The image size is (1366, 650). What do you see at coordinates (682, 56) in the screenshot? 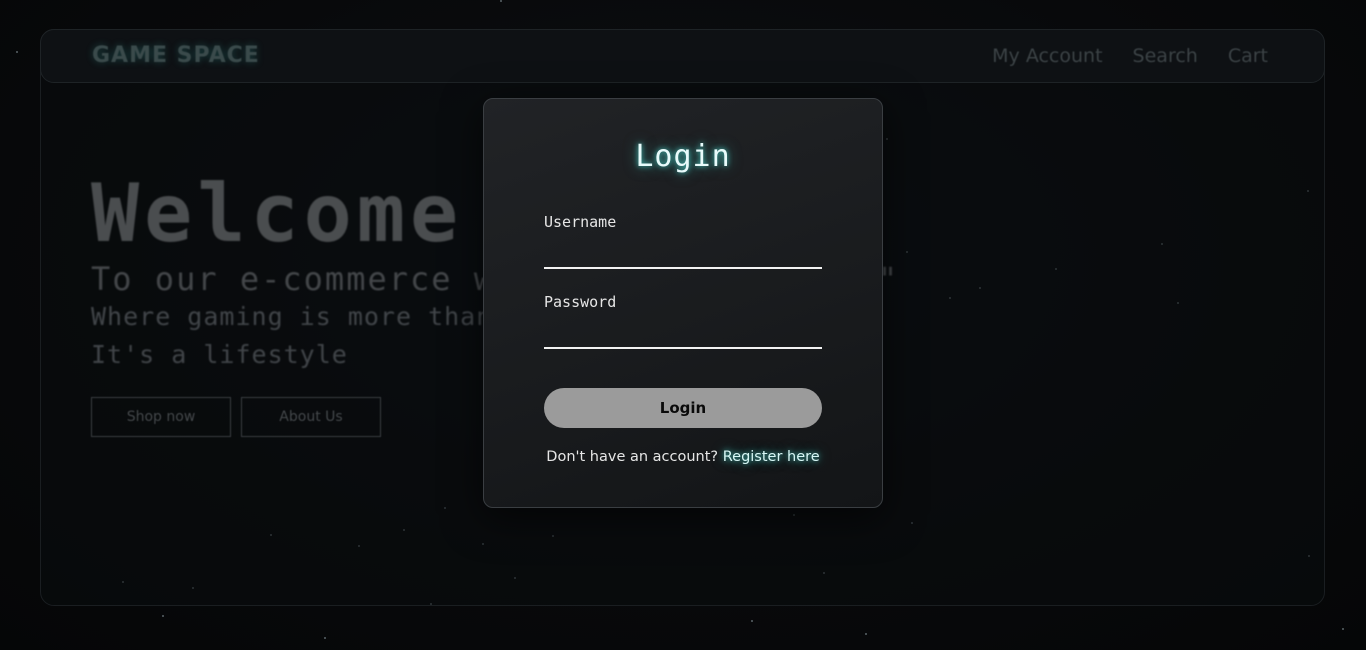
I see `navbar: GAME SPACE My Account Search Cart` at bounding box center [682, 56].